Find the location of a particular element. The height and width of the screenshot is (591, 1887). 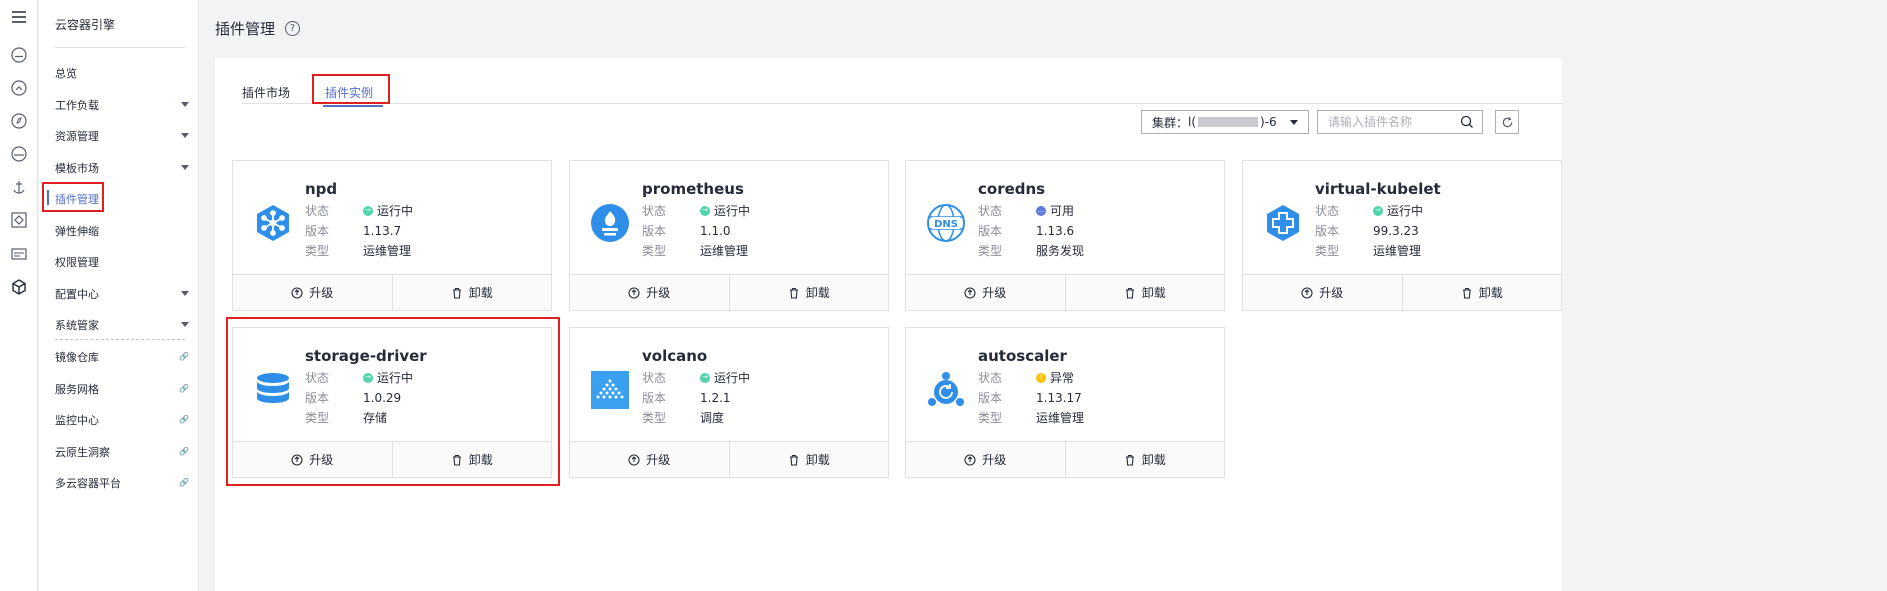

sidebar-item: 服务网格 🔗 is located at coordinates (124, 389).